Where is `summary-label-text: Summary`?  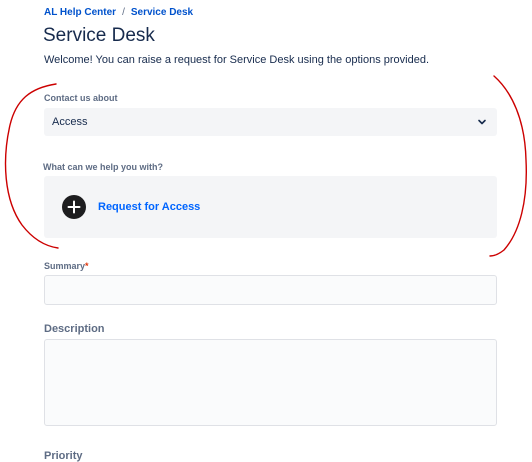
summary-label-text: Summary is located at coordinates (65, 266).